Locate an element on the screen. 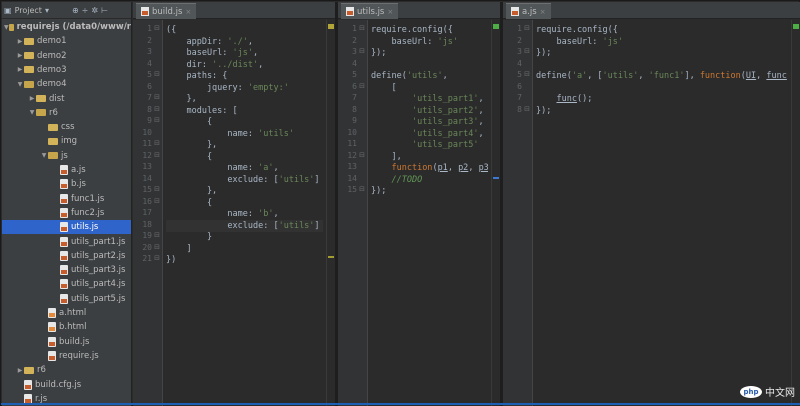  collapse-icon: ÷ is located at coordinates (85, 10).